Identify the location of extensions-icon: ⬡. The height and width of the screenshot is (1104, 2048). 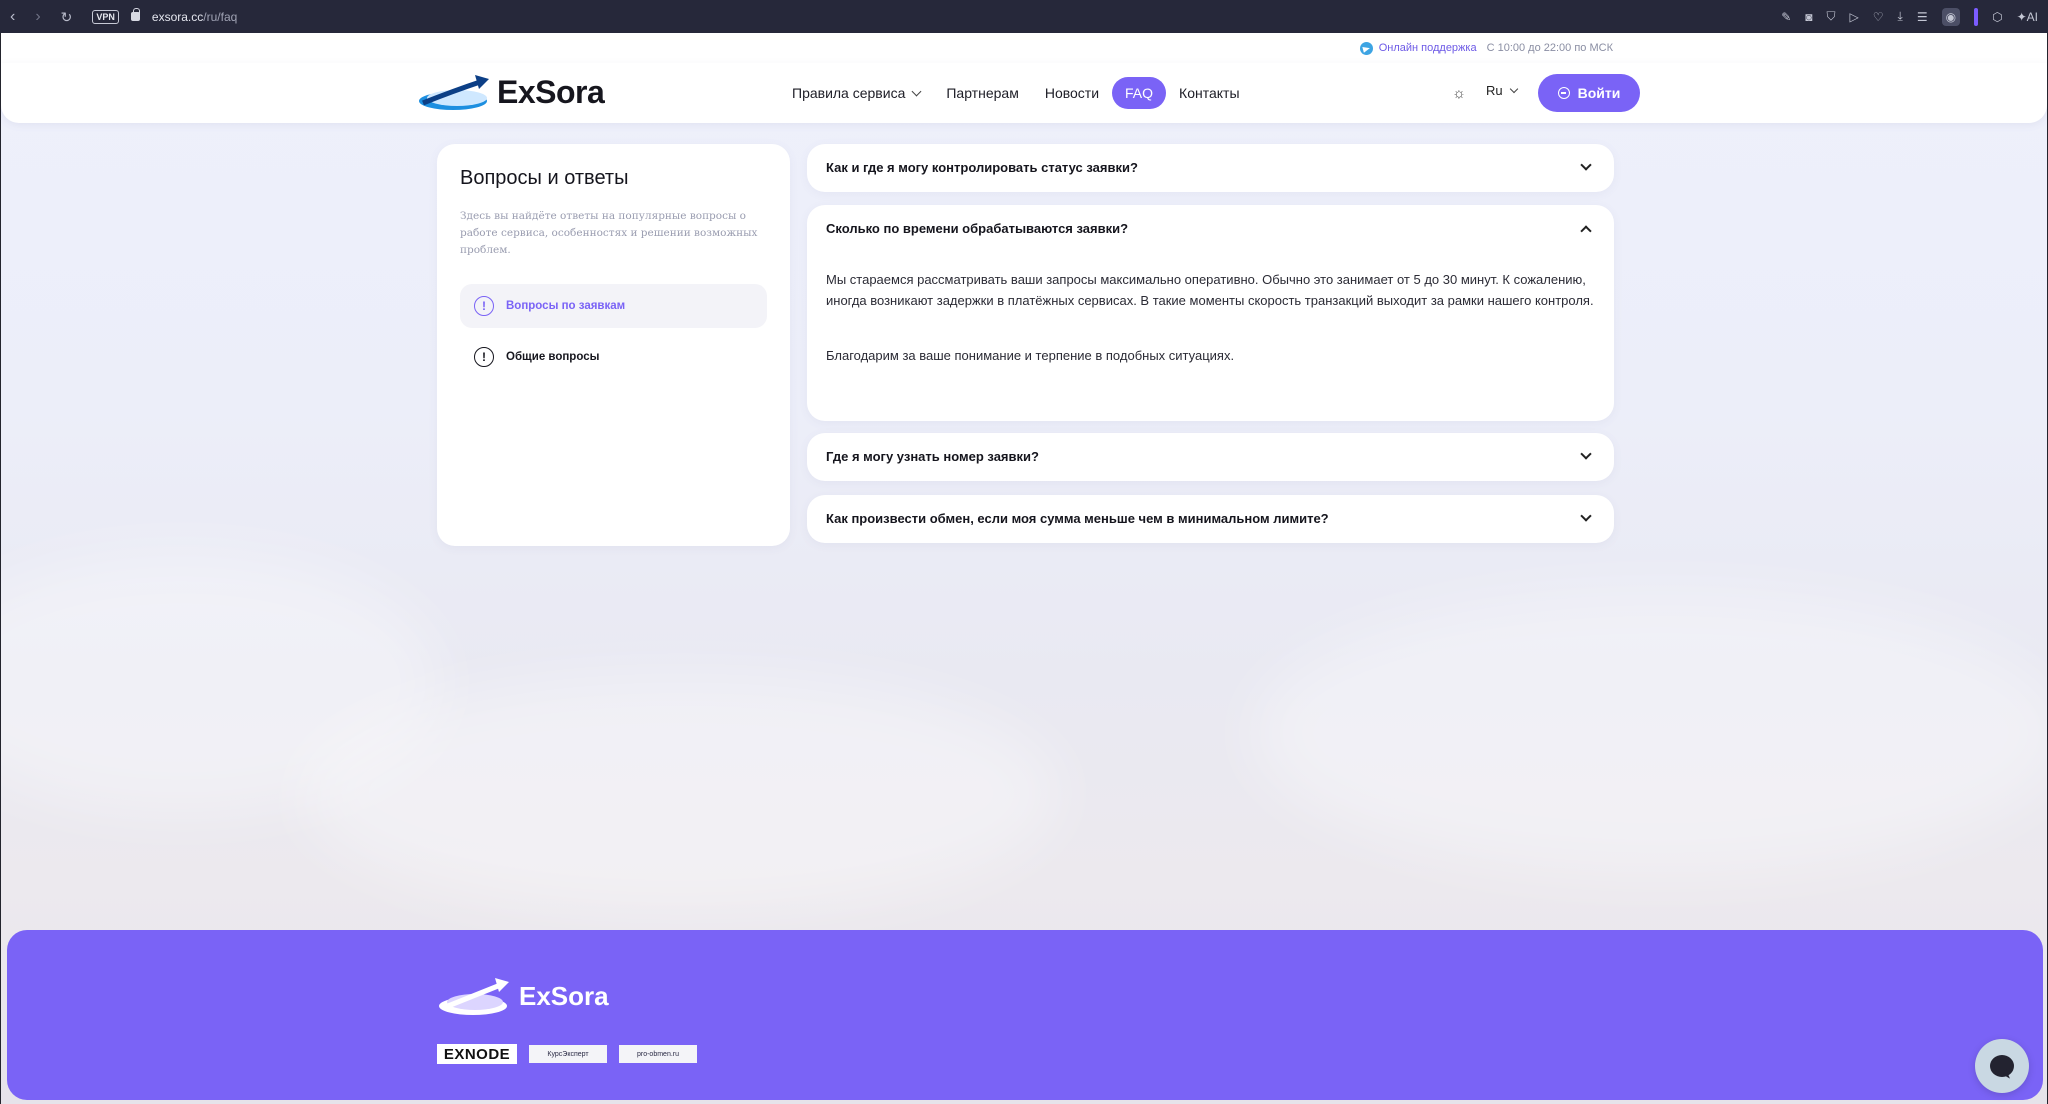
(1997, 17).